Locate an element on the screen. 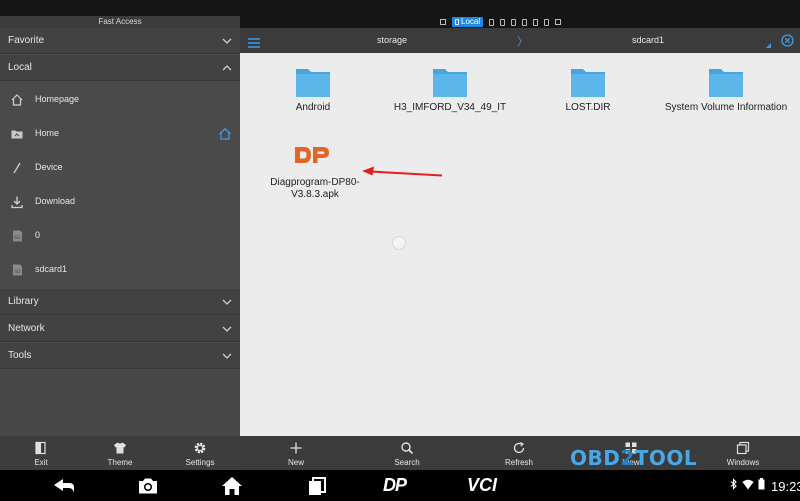 The height and width of the screenshot is (501, 800). sidebar-network: Network is located at coordinates (120, 329).